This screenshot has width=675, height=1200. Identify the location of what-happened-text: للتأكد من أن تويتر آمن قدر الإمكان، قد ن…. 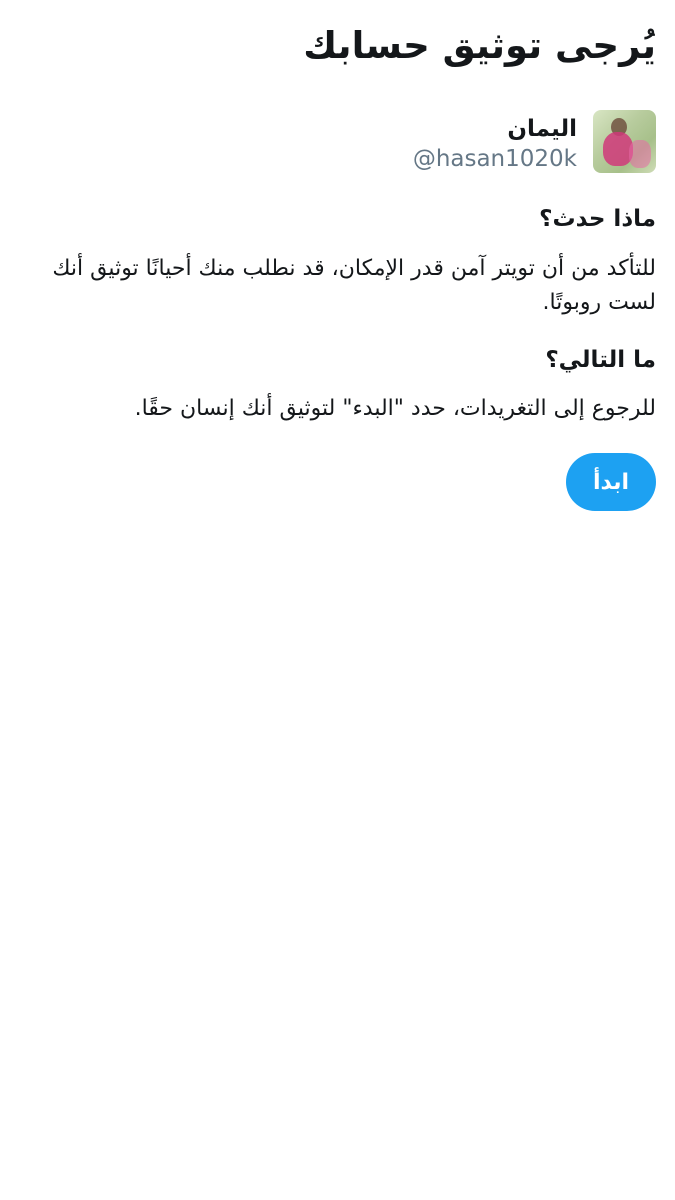
(354, 285).